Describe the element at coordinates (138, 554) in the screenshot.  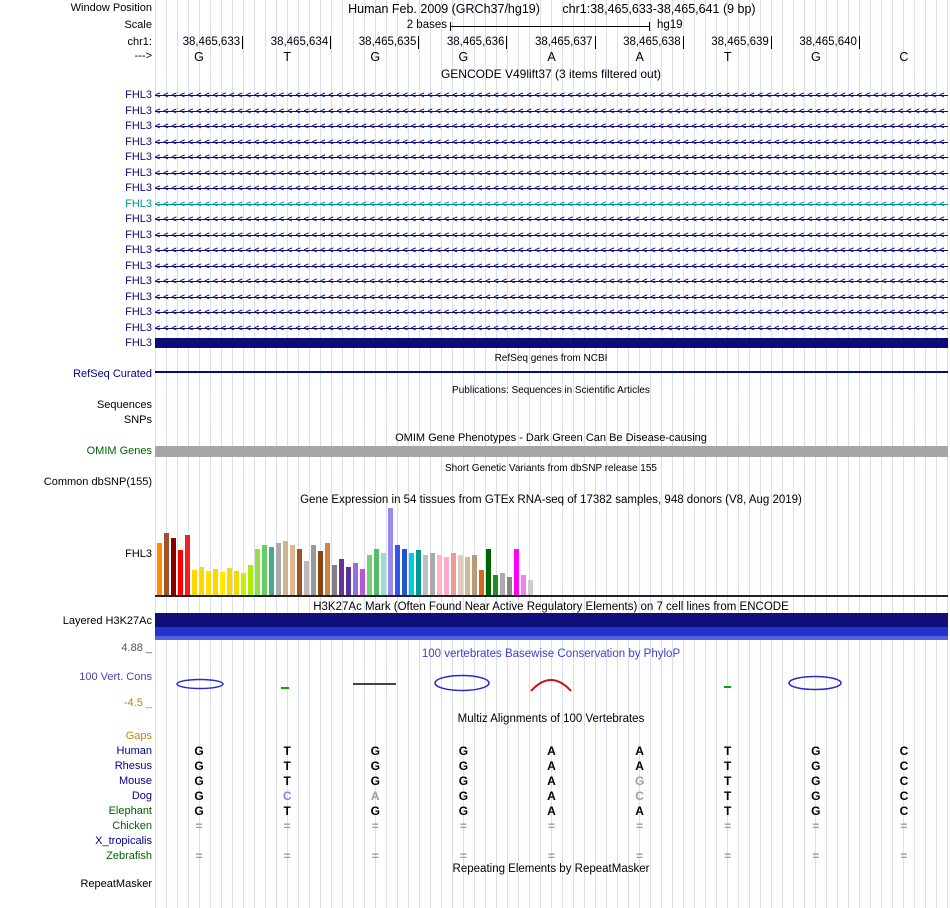
I see `gtex-gene-label: FHL3` at that location.